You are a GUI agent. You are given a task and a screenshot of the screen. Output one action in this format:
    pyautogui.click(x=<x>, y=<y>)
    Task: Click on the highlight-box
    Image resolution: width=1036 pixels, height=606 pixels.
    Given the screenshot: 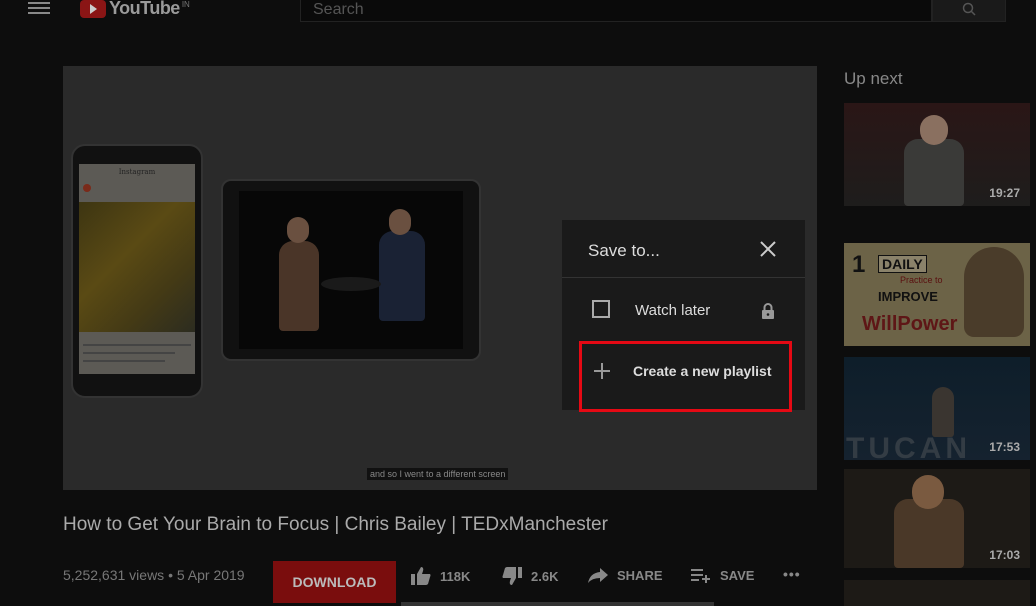 What is the action you would take?
    pyautogui.click(x=685, y=376)
    